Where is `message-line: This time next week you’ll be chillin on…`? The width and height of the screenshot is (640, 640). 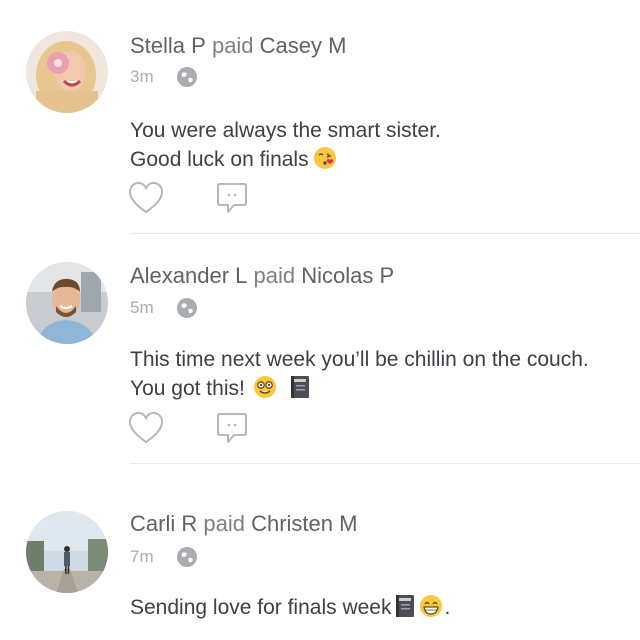 message-line: This time next week you’ll be chillin on… is located at coordinates (359, 359).